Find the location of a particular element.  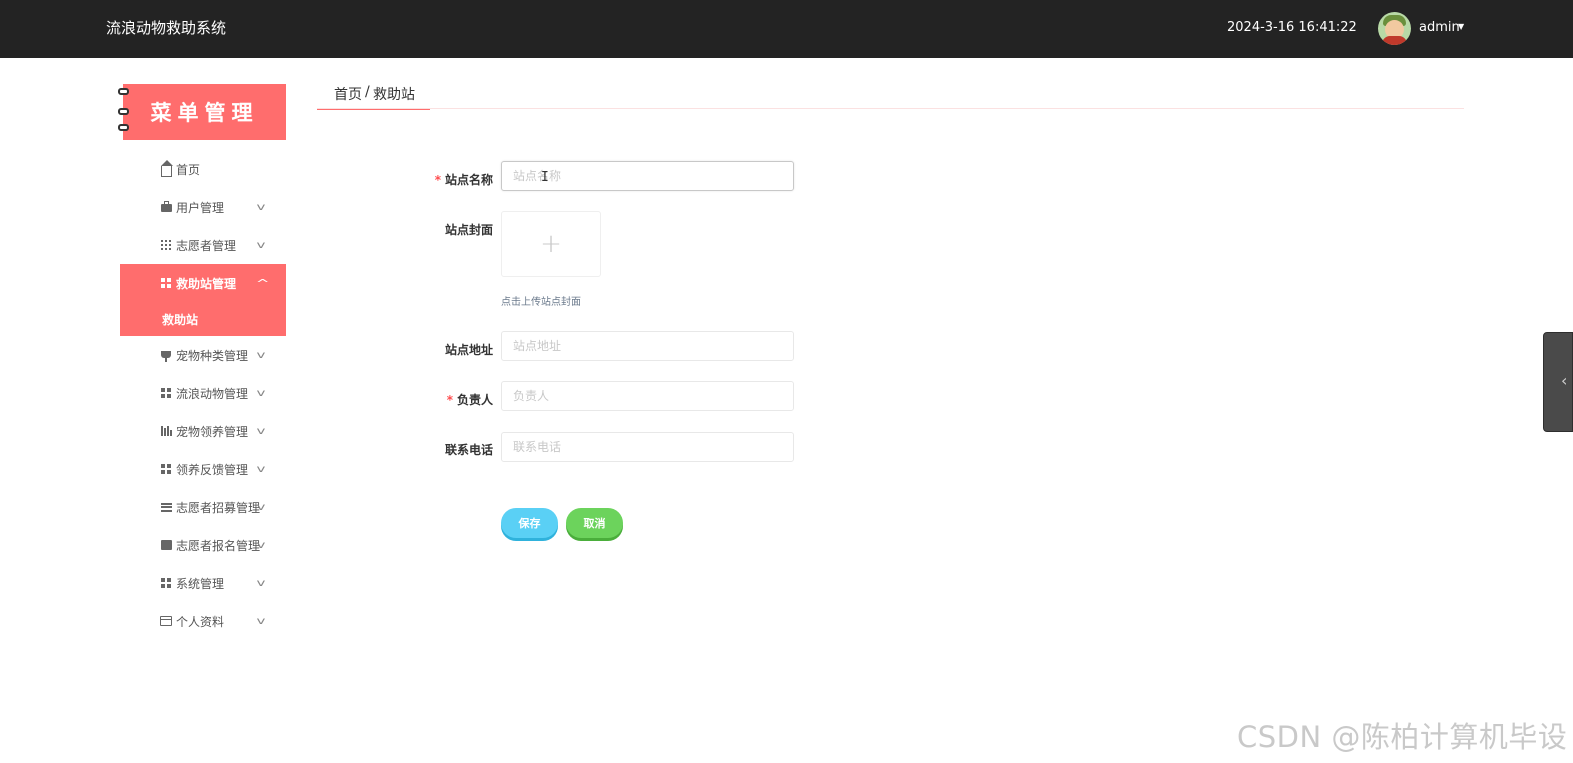

station-address-label: 站点地址 is located at coordinates (468, 350).